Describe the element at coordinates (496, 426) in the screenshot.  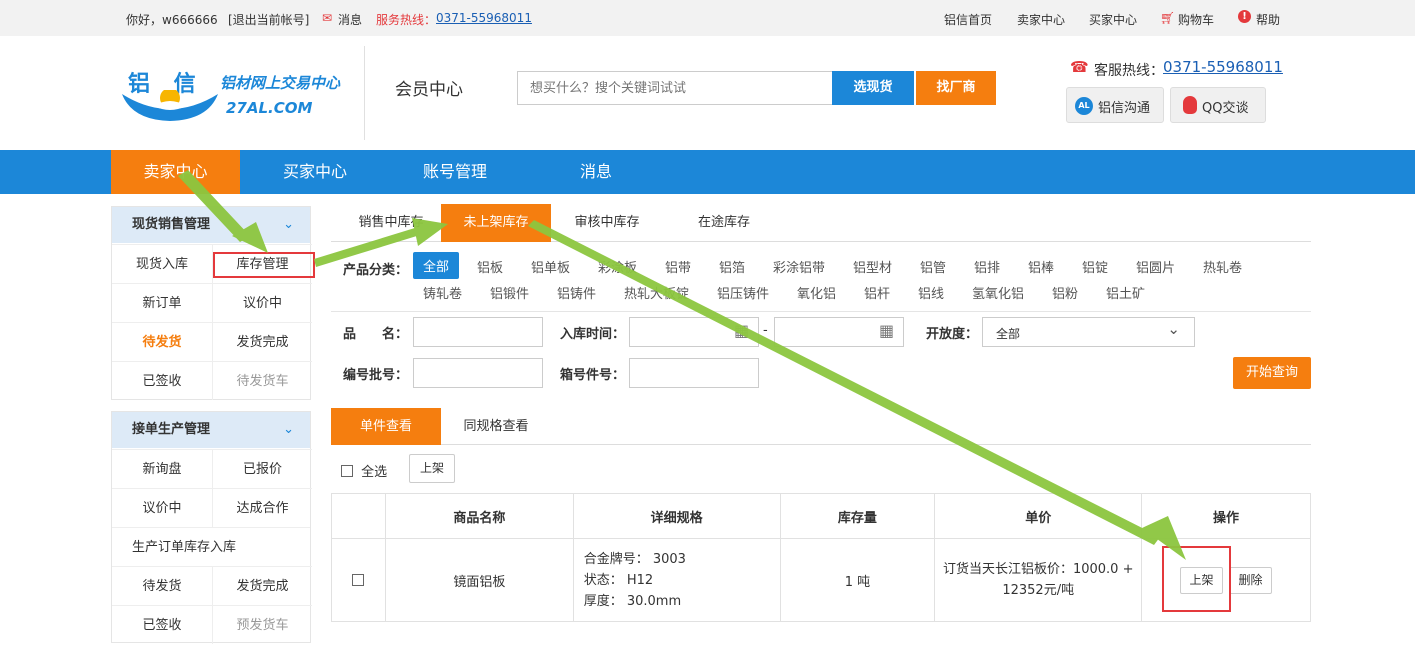
I see `tab-same-spec-view: 同规格查看` at that location.